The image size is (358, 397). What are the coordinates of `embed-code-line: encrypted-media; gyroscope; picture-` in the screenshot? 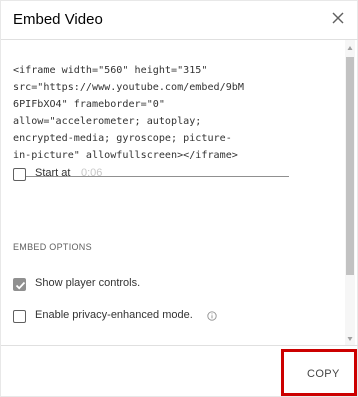 It's located at (122, 138).